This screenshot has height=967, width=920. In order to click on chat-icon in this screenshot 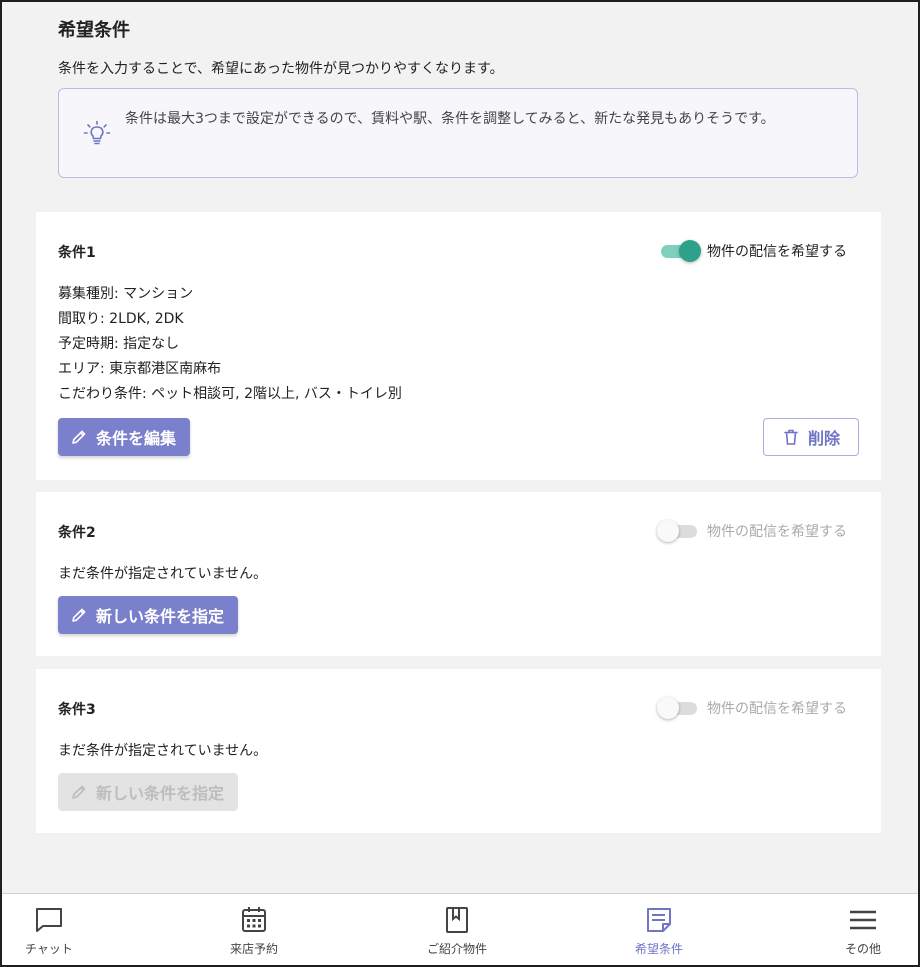, I will do `click(49, 920)`.